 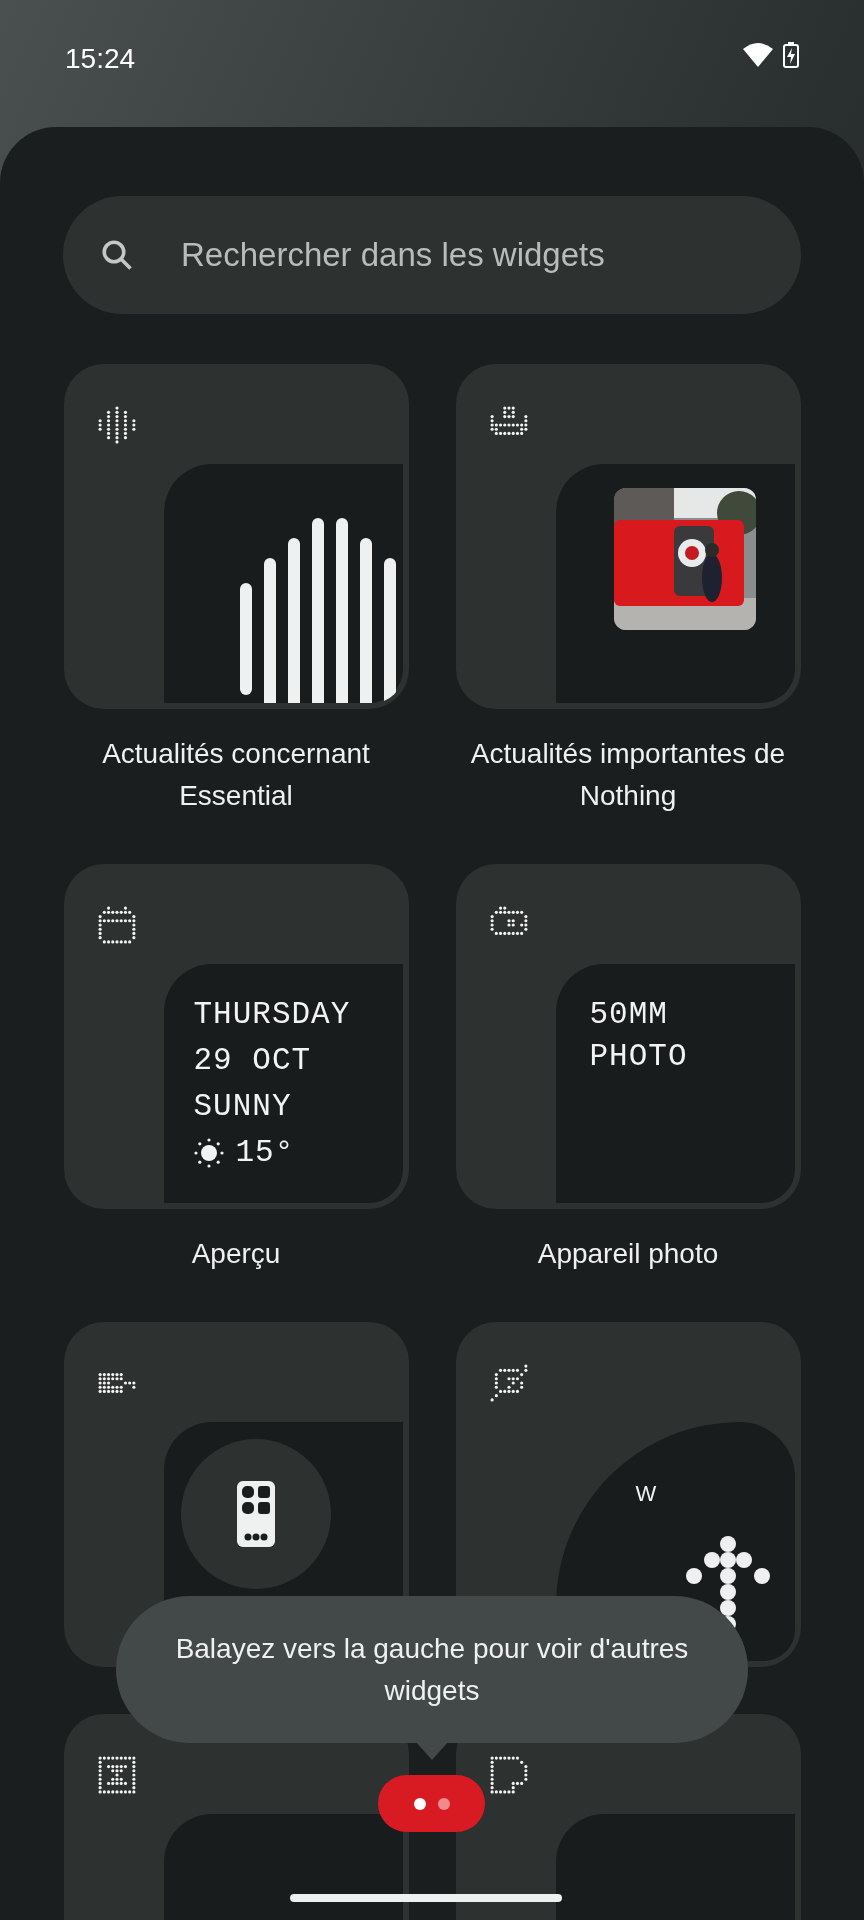 What do you see at coordinates (628, 775) in the screenshot?
I see `widget-label: Actualités importantes de Nothing` at bounding box center [628, 775].